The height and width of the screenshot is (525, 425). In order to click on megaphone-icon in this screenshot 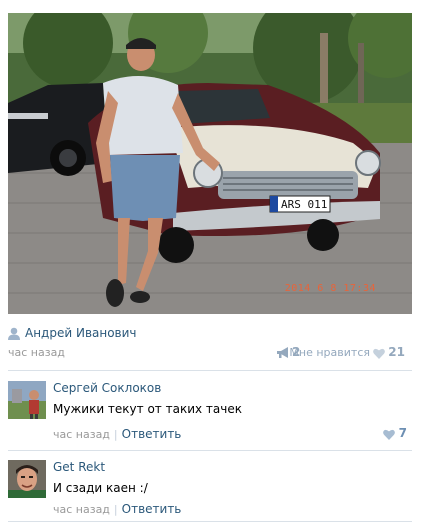, I will do `click(282, 352)`.